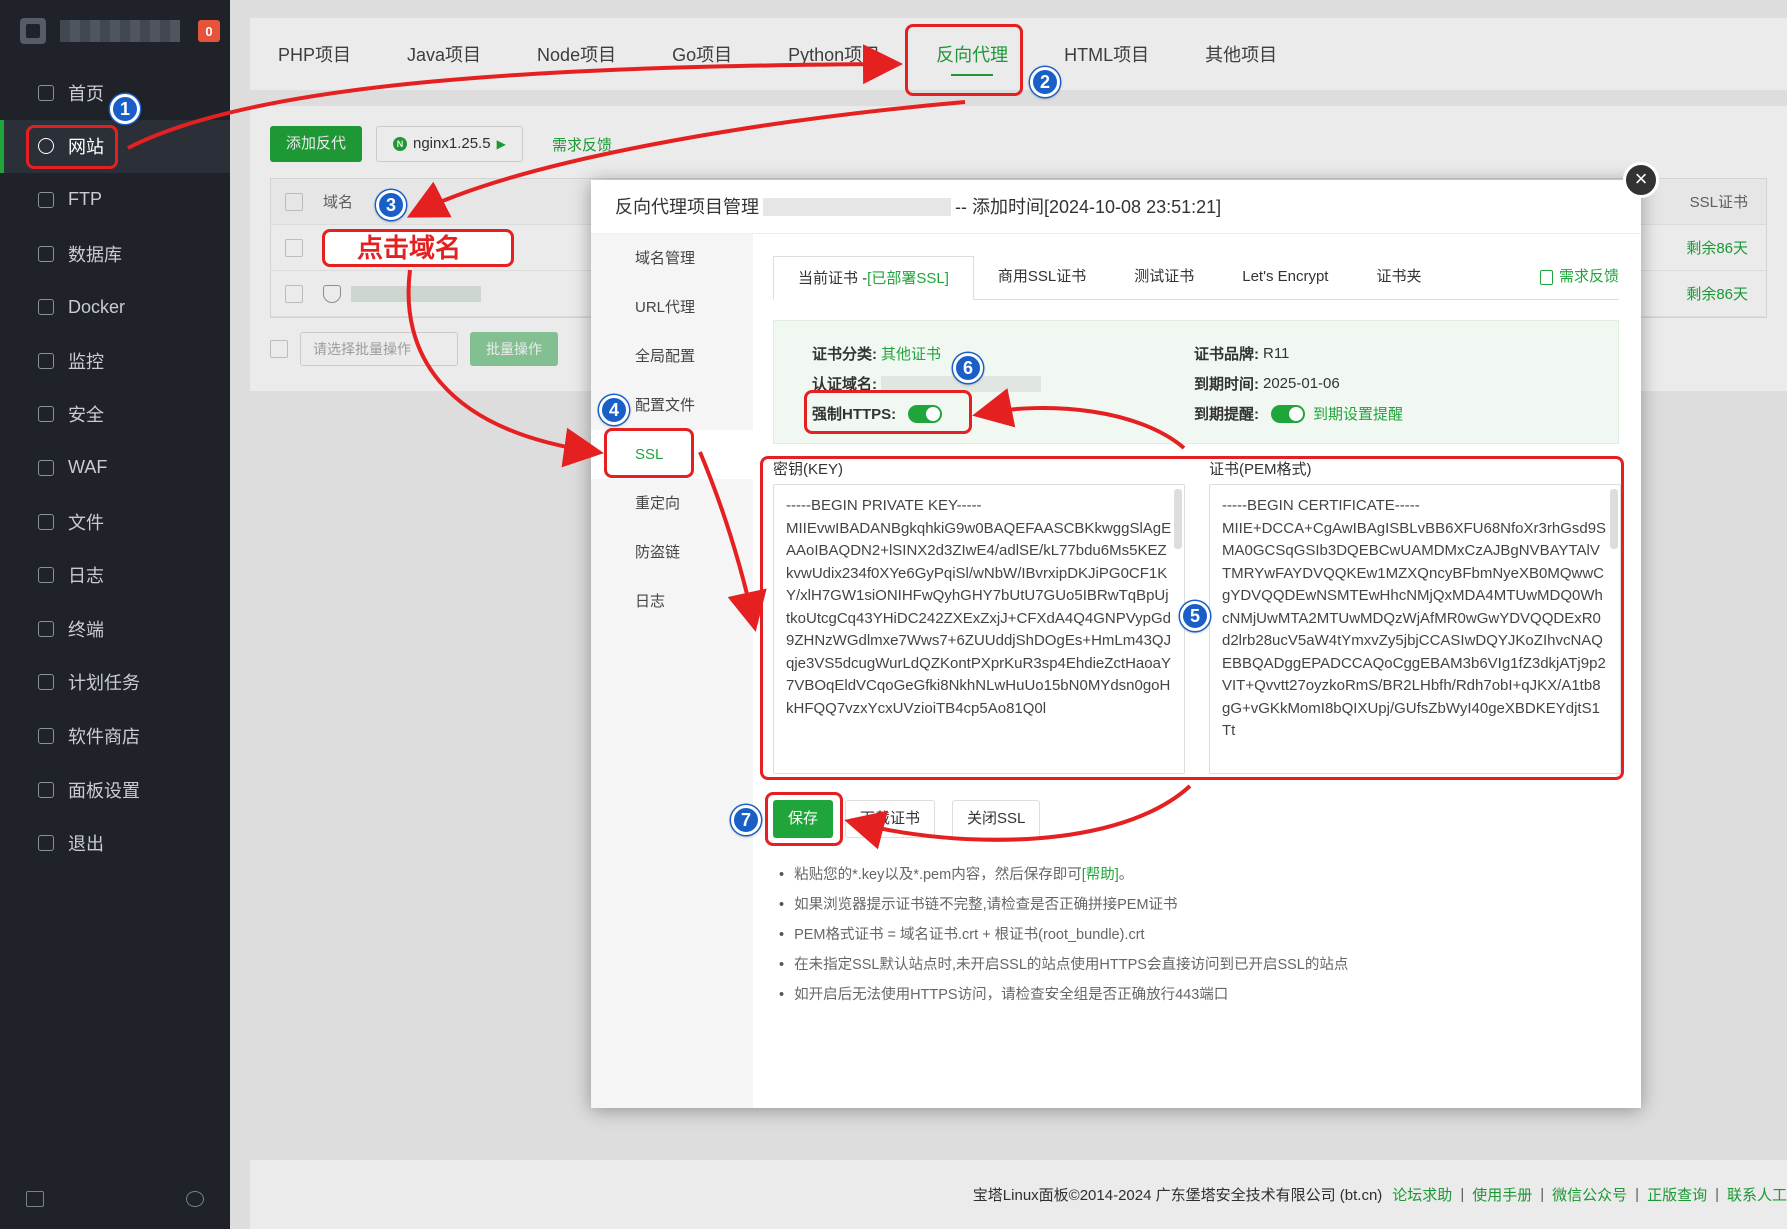 The height and width of the screenshot is (1229, 1787). I want to click on sidebar-item-13: 软件商店, so click(115, 736).